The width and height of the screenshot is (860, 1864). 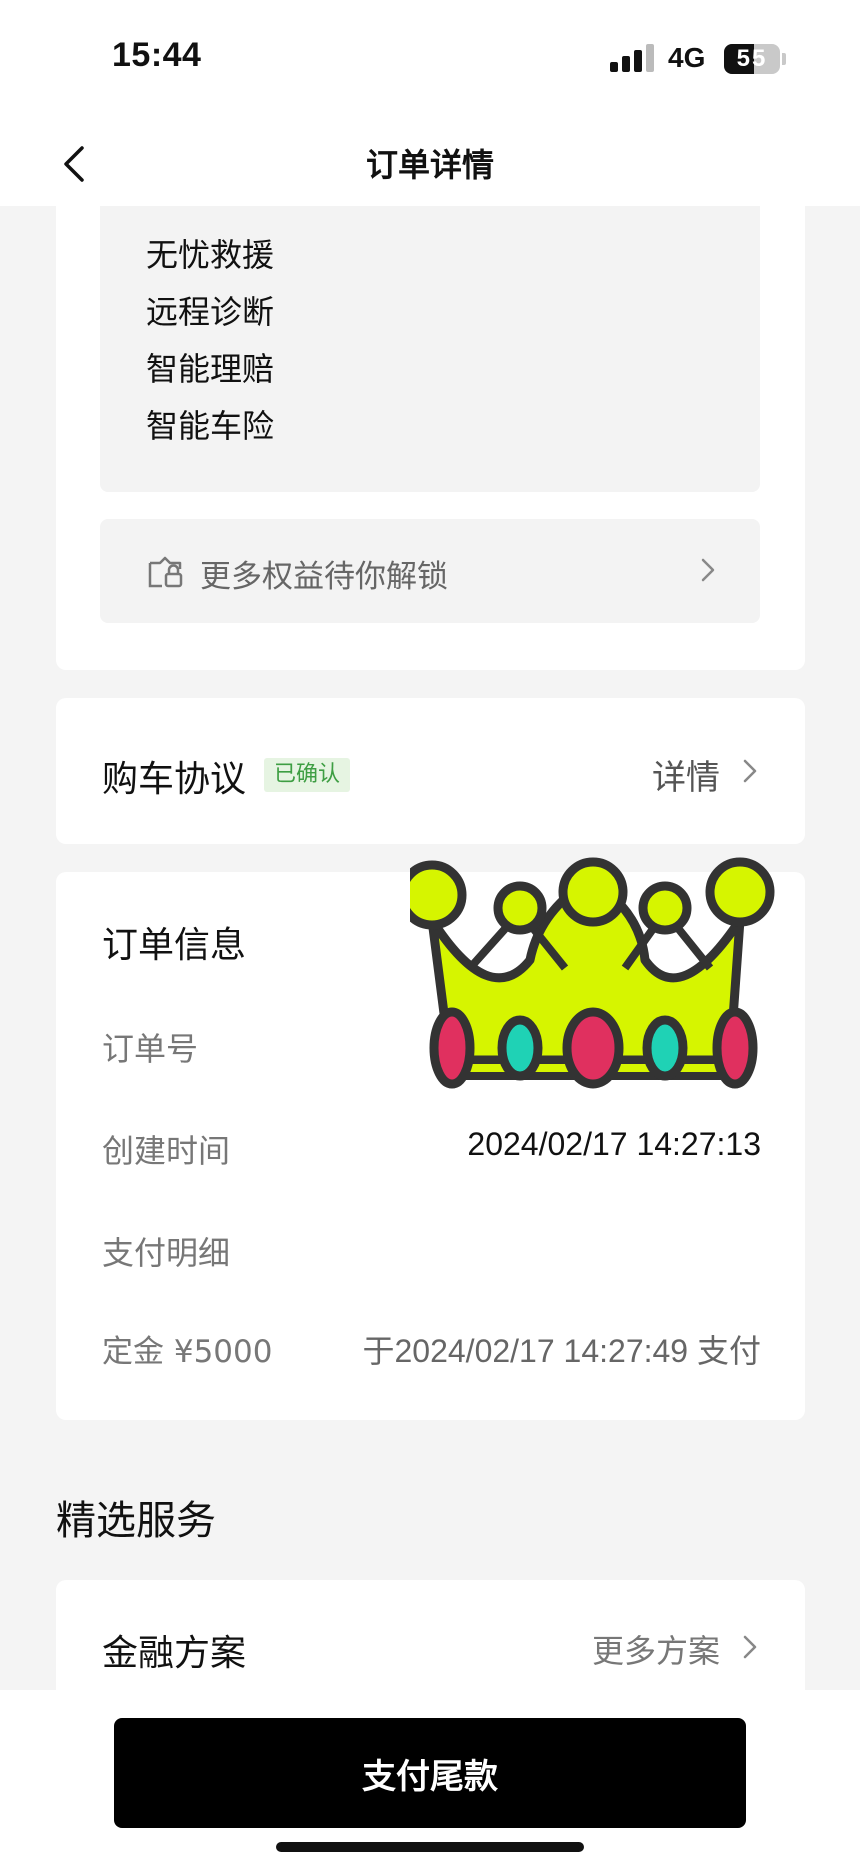 I want to click on unlock-benefits-row: 更多权益待你解锁, so click(x=430, y=571).